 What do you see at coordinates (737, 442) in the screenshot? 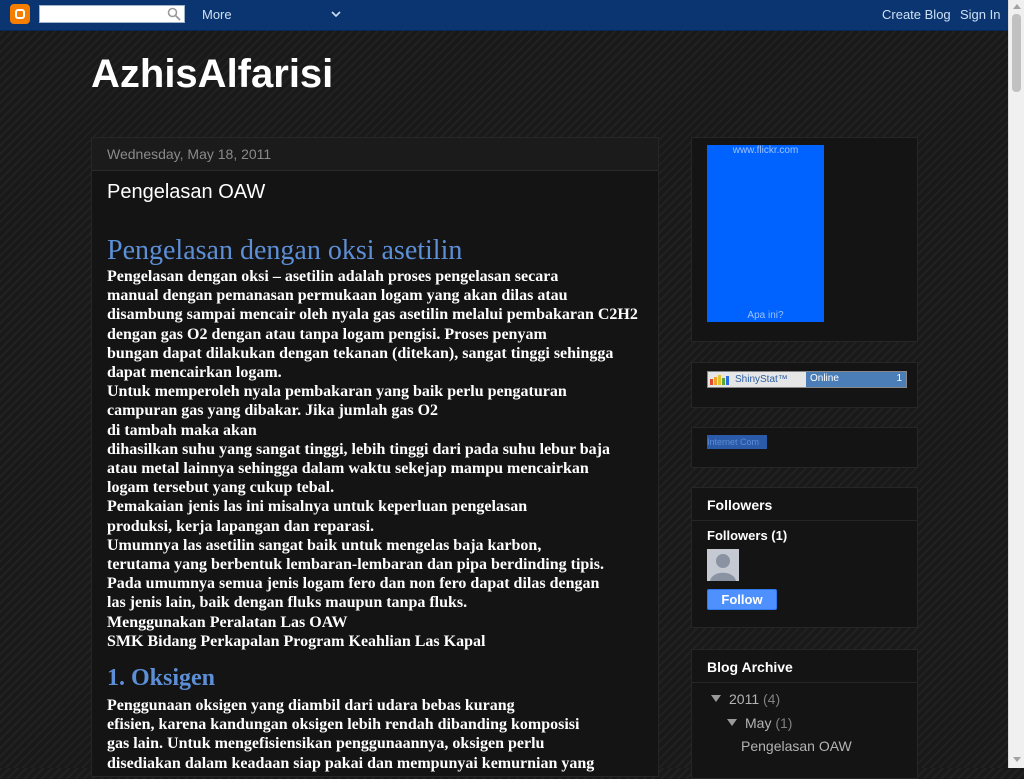
I see `internet-link: Internet Com` at bounding box center [737, 442].